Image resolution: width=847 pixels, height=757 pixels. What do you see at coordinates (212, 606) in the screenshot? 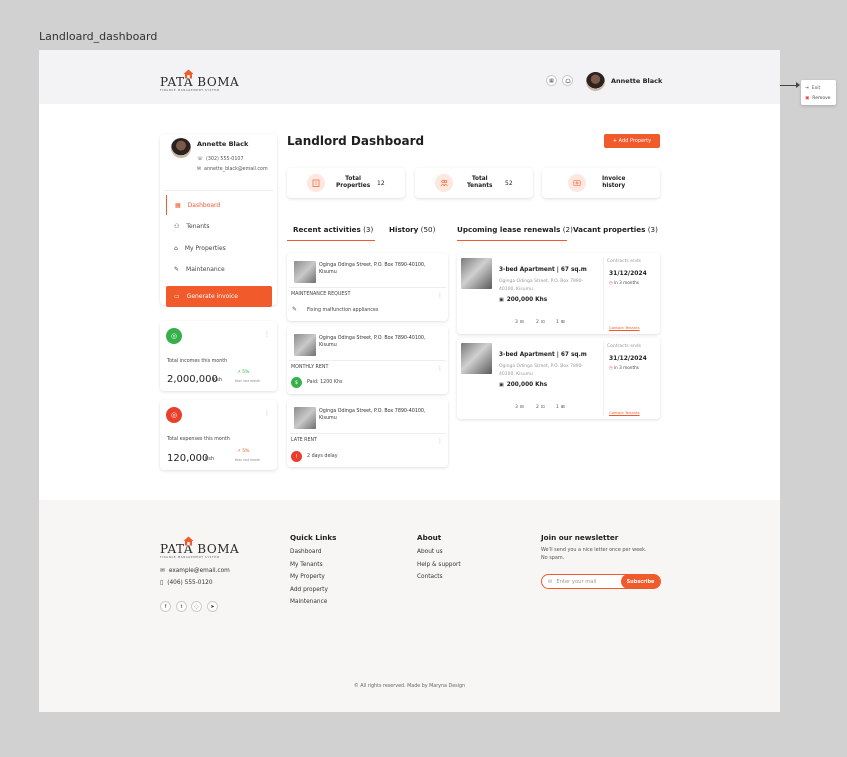
I see `telegram-icon: ➤` at bounding box center [212, 606].